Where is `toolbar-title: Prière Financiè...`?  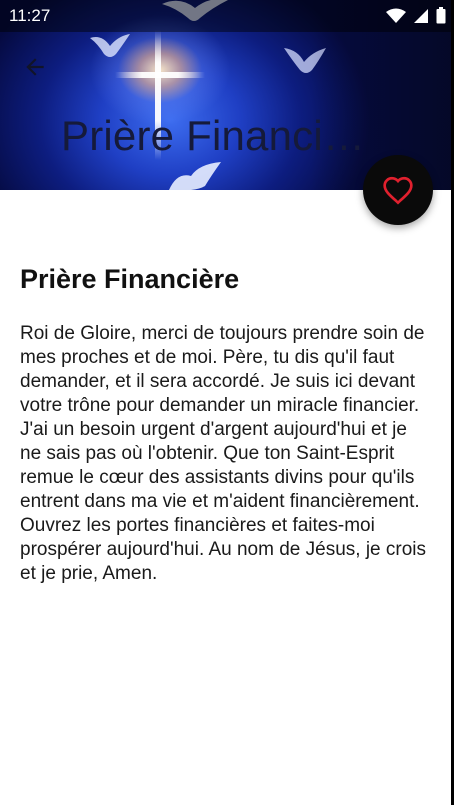
toolbar-title: Prière Financiè... is located at coordinates (220, 135).